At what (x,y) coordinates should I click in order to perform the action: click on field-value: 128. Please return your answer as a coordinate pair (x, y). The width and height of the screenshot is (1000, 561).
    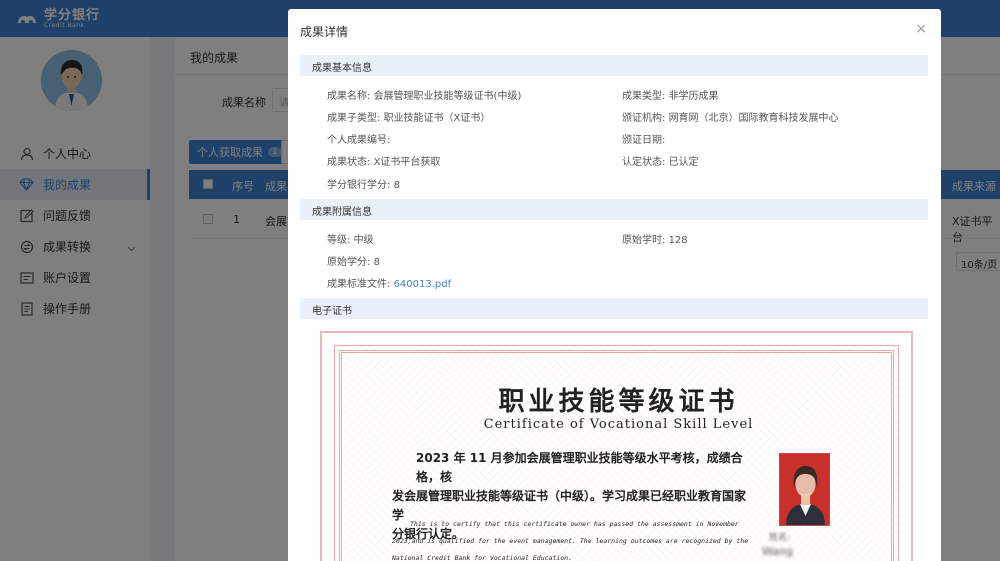
    Looking at the image, I should click on (678, 240).